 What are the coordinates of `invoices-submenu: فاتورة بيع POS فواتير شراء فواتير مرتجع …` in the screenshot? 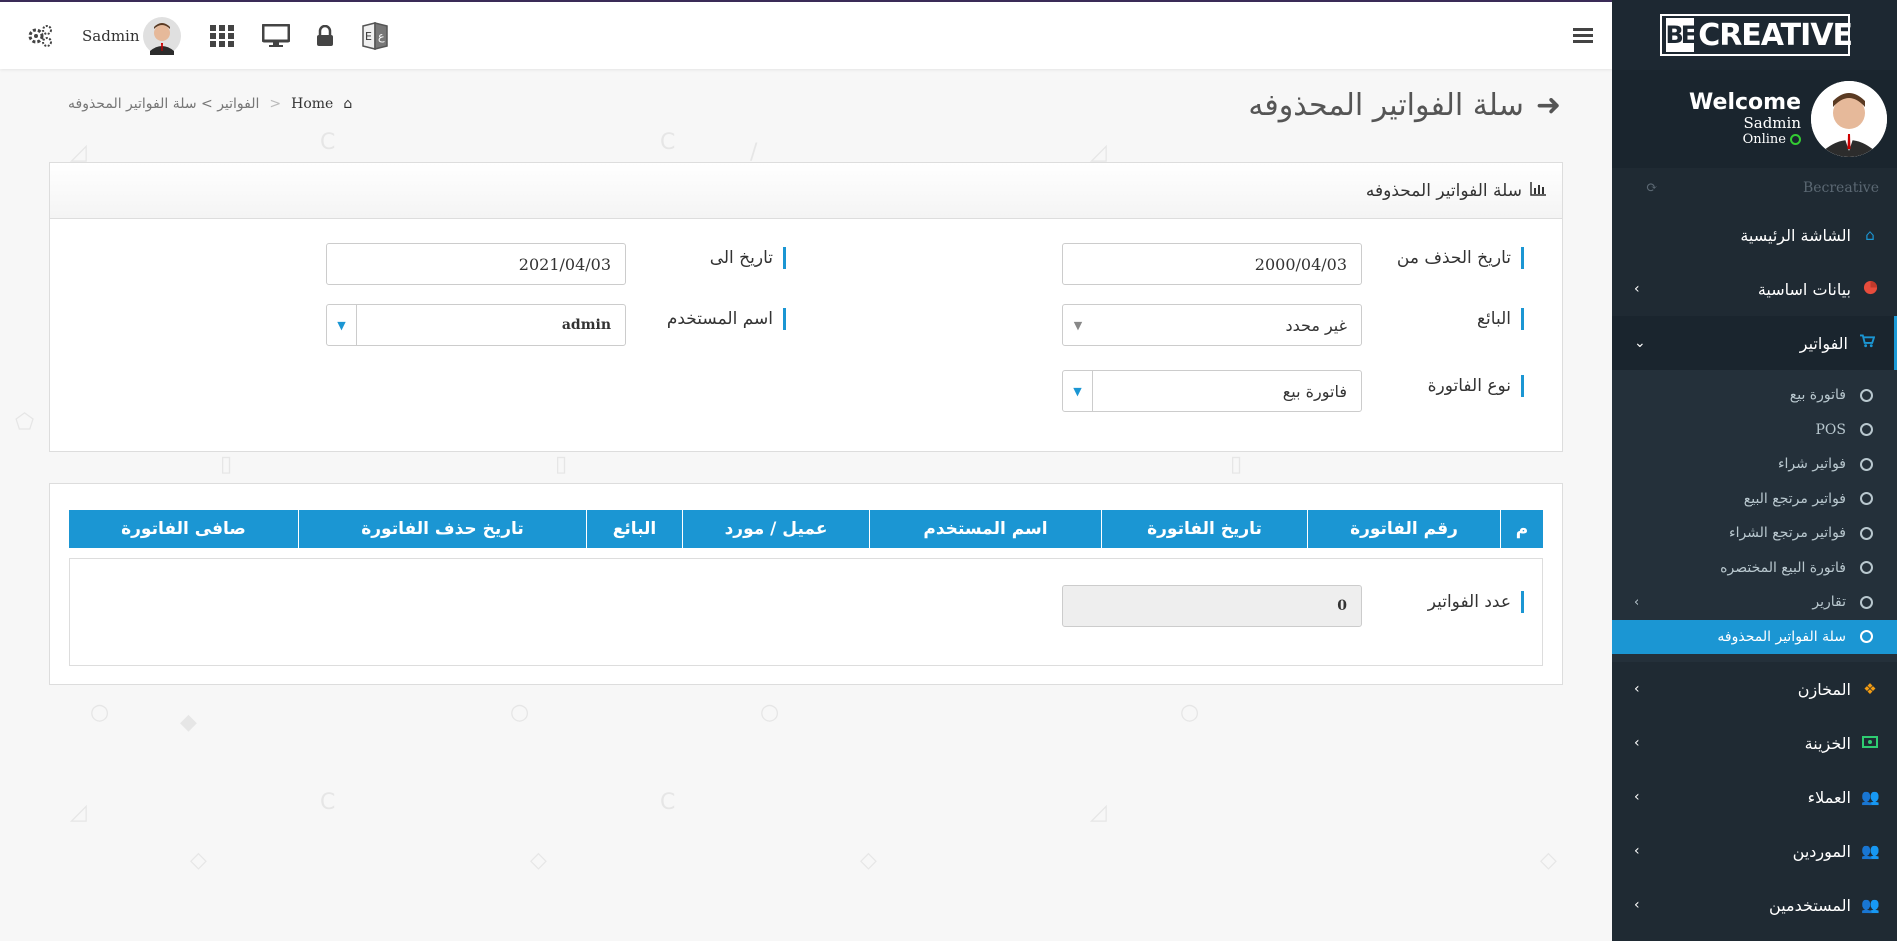 It's located at (1754, 516).